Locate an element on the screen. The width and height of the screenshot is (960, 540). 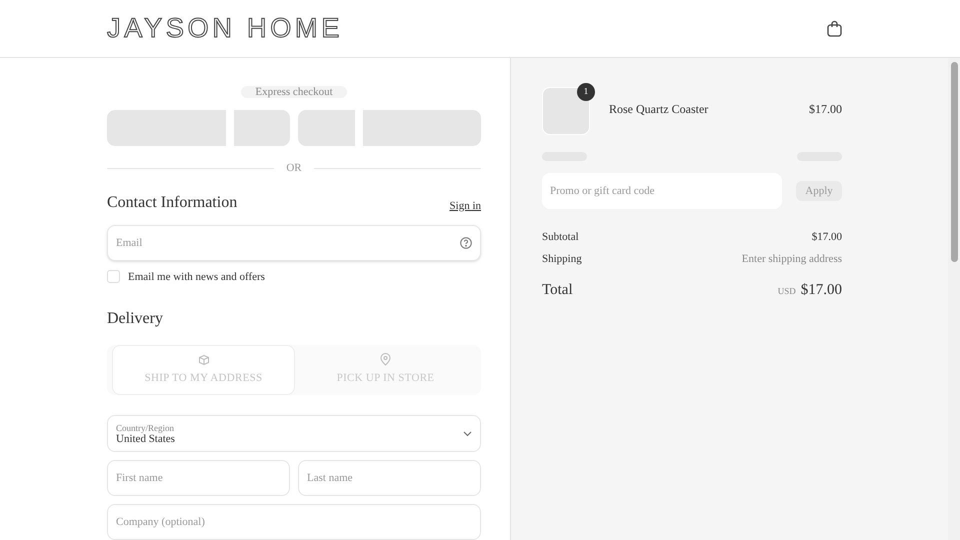
email-field: Email is located at coordinates (294, 242).